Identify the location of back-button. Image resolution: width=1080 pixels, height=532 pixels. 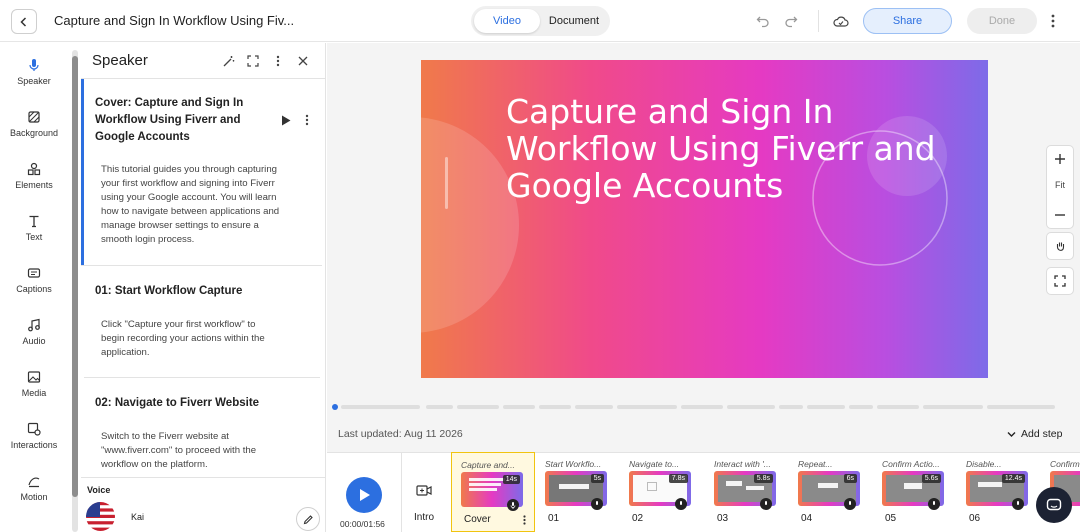
(24, 21).